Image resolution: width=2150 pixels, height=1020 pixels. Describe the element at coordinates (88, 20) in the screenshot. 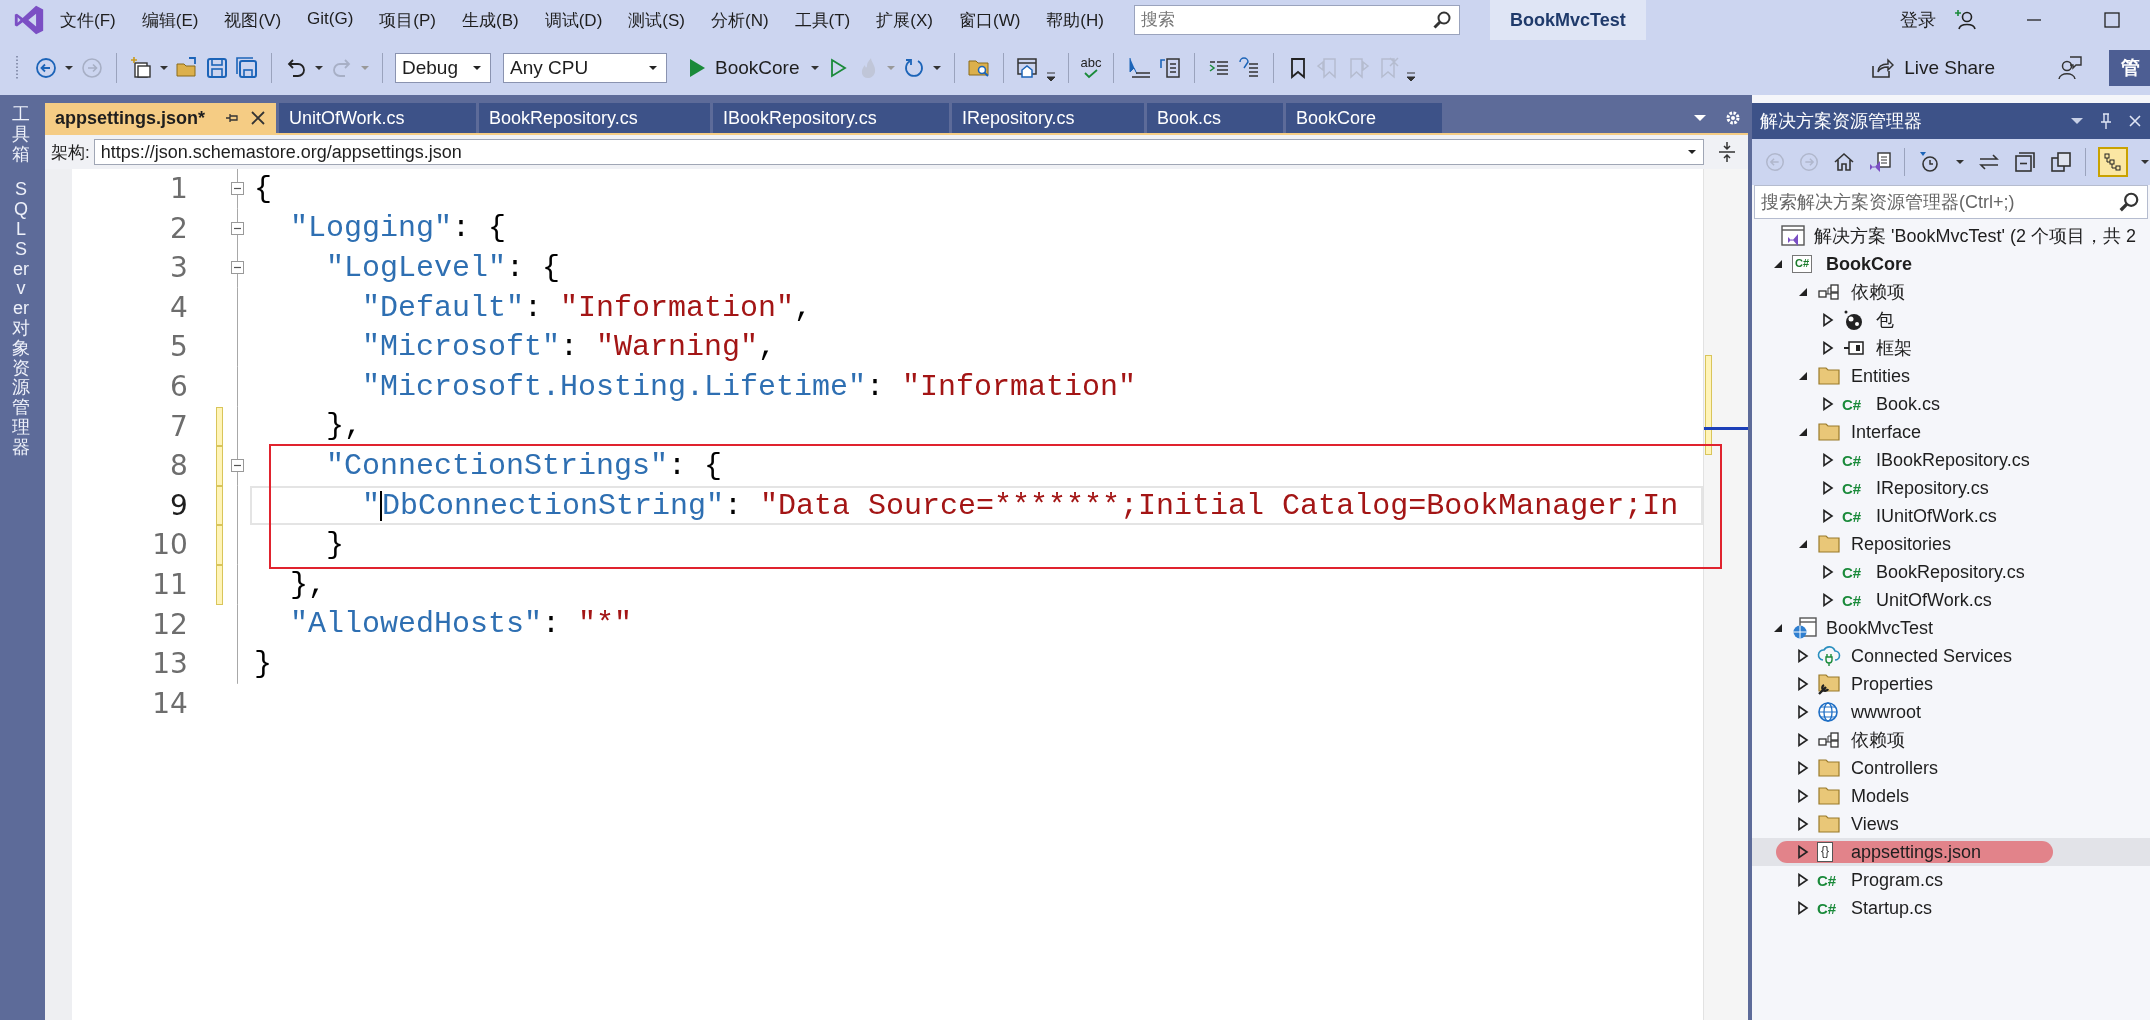

I see `menu-item: 文件(F)` at that location.